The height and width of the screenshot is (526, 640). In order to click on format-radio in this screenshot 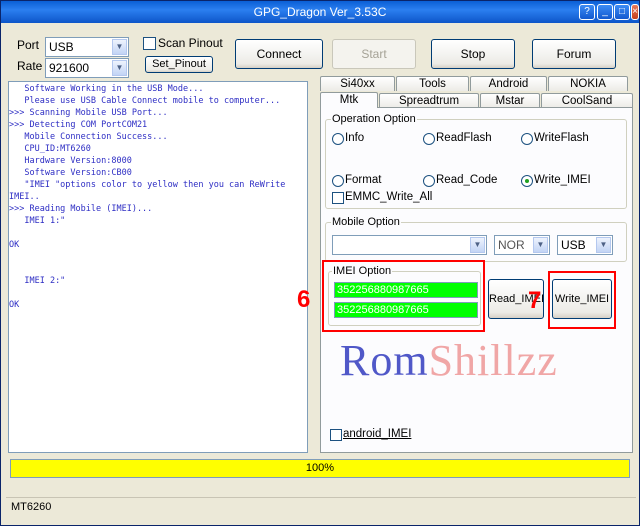, I will do `click(338, 181)`.